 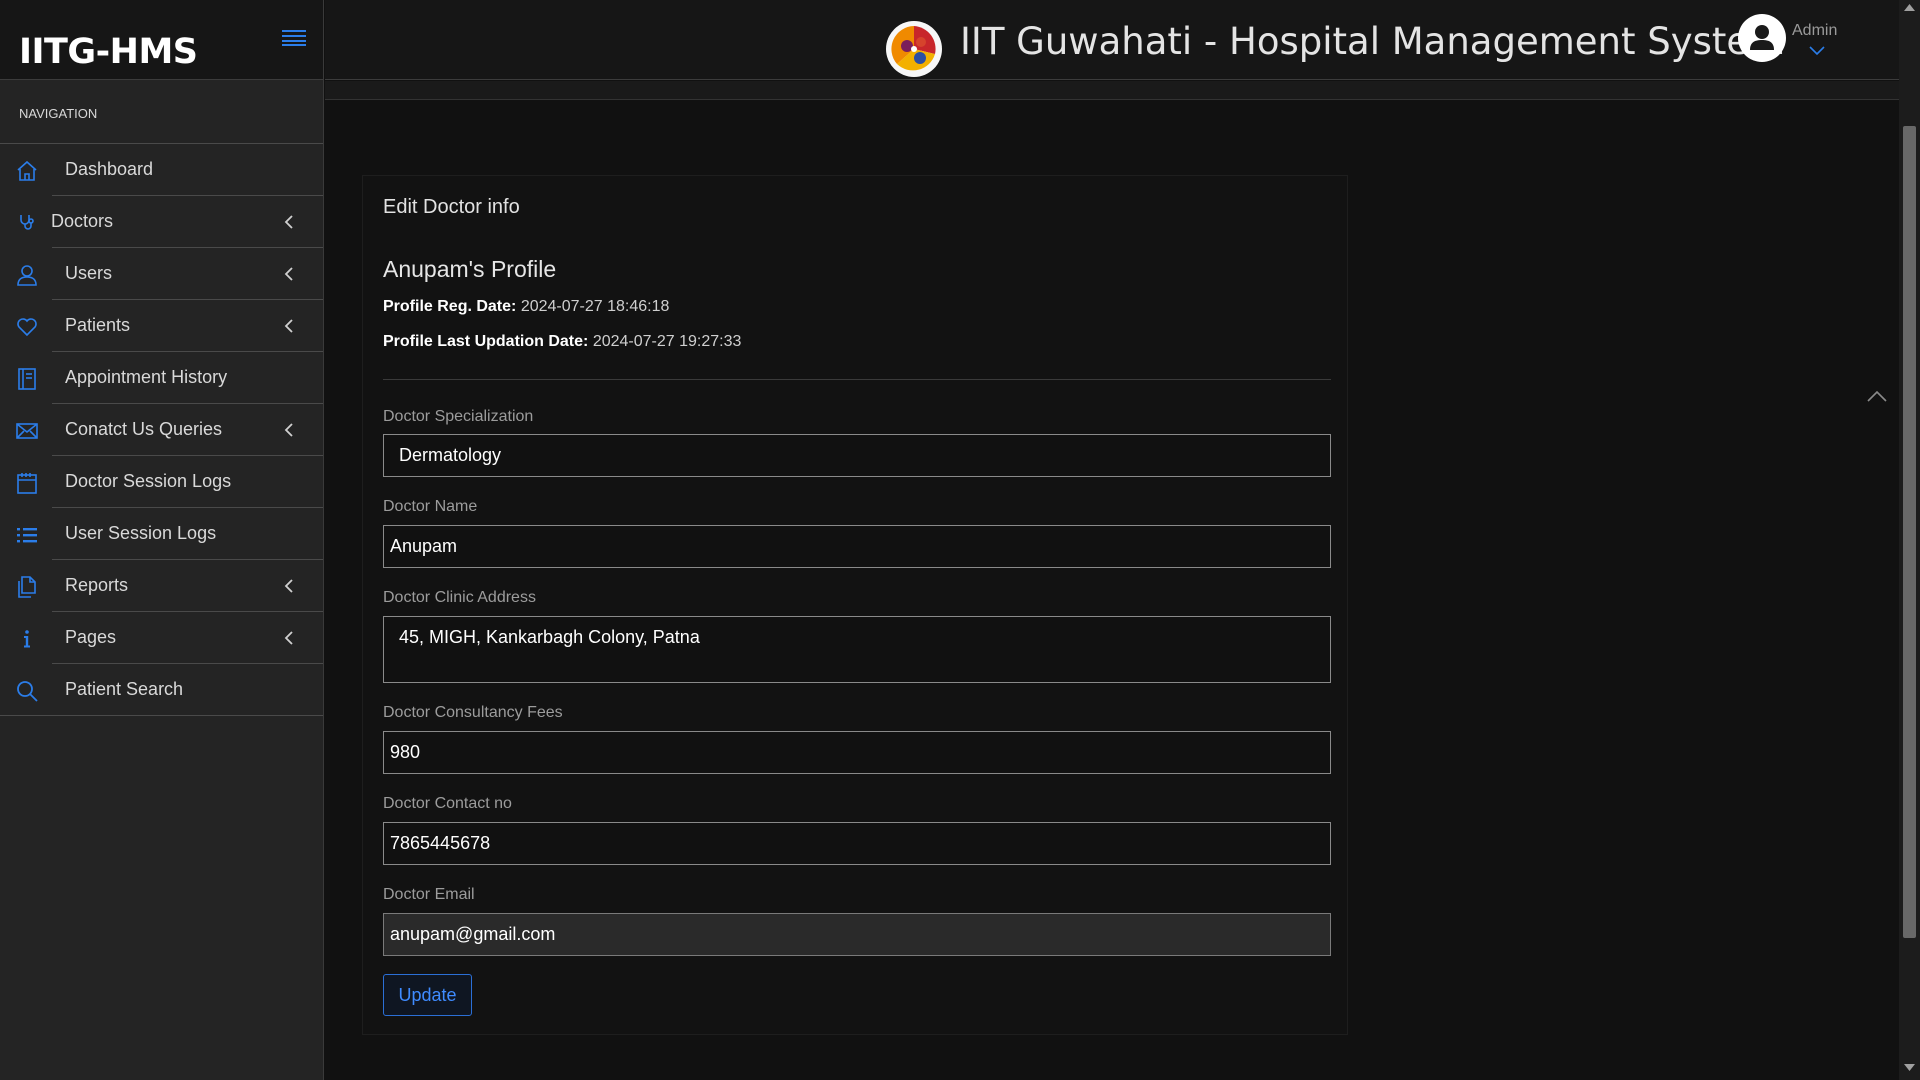 I want to click on user-avatar-icon, so click(x=1762, y=37).